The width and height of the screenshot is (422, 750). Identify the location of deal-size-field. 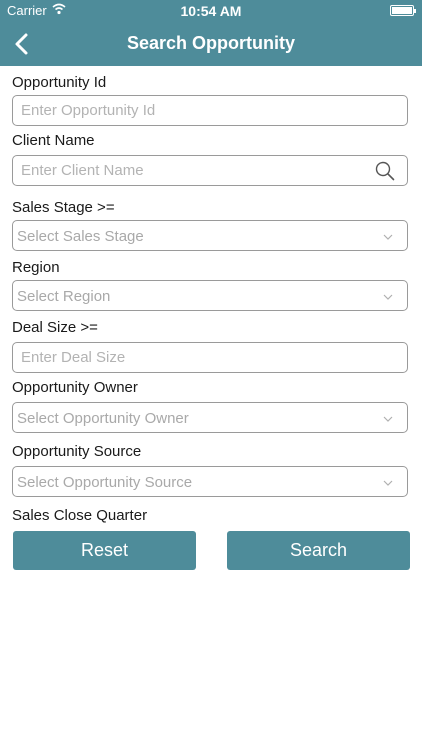
(210, 357).